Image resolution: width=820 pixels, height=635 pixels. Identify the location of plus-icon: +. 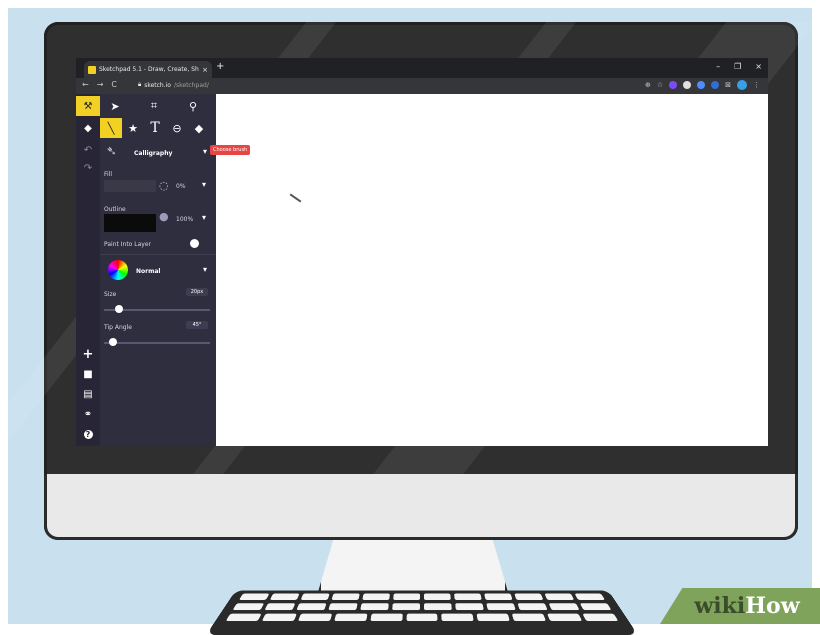
(88, 354).